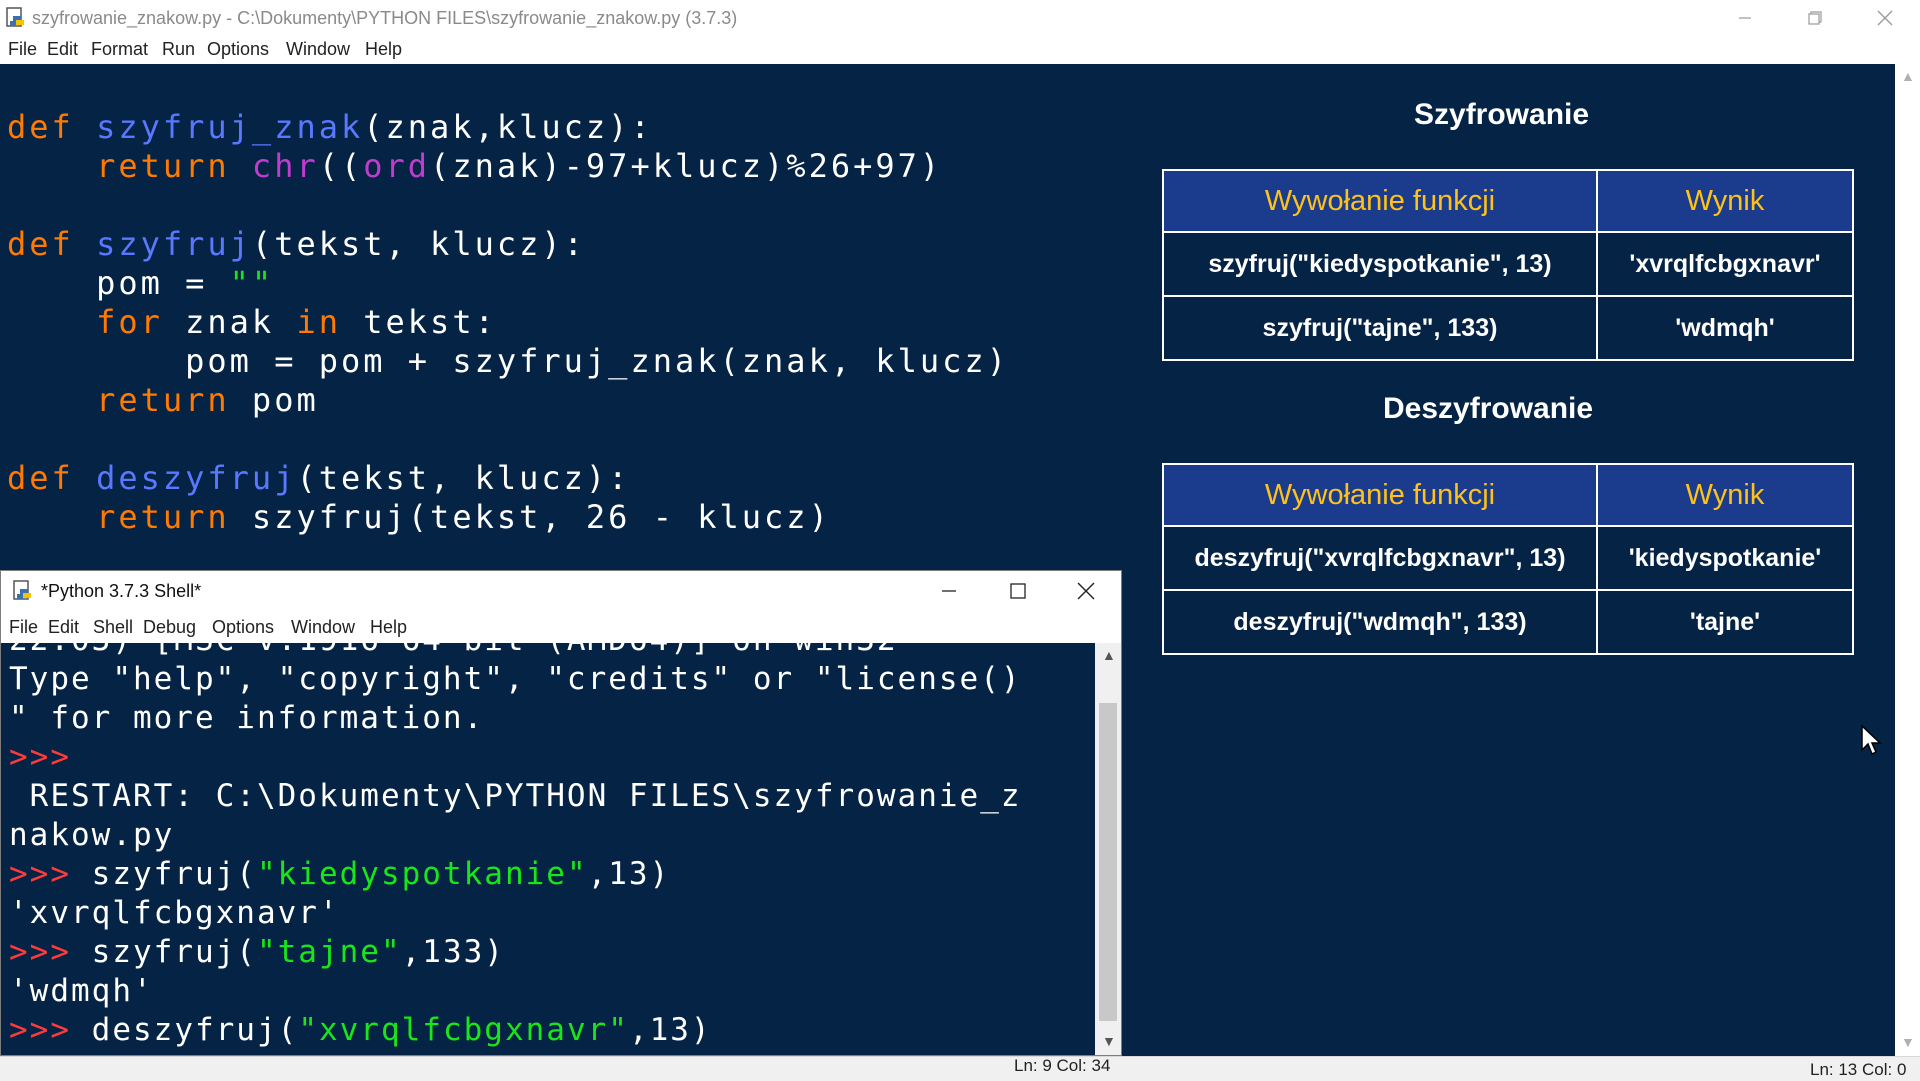 Image resolution: width=1920 pixels, height=1081 pixels. Describe the element at coordinates (40, 757) in the screenshot. I see `shell-line: >>>` at that location.